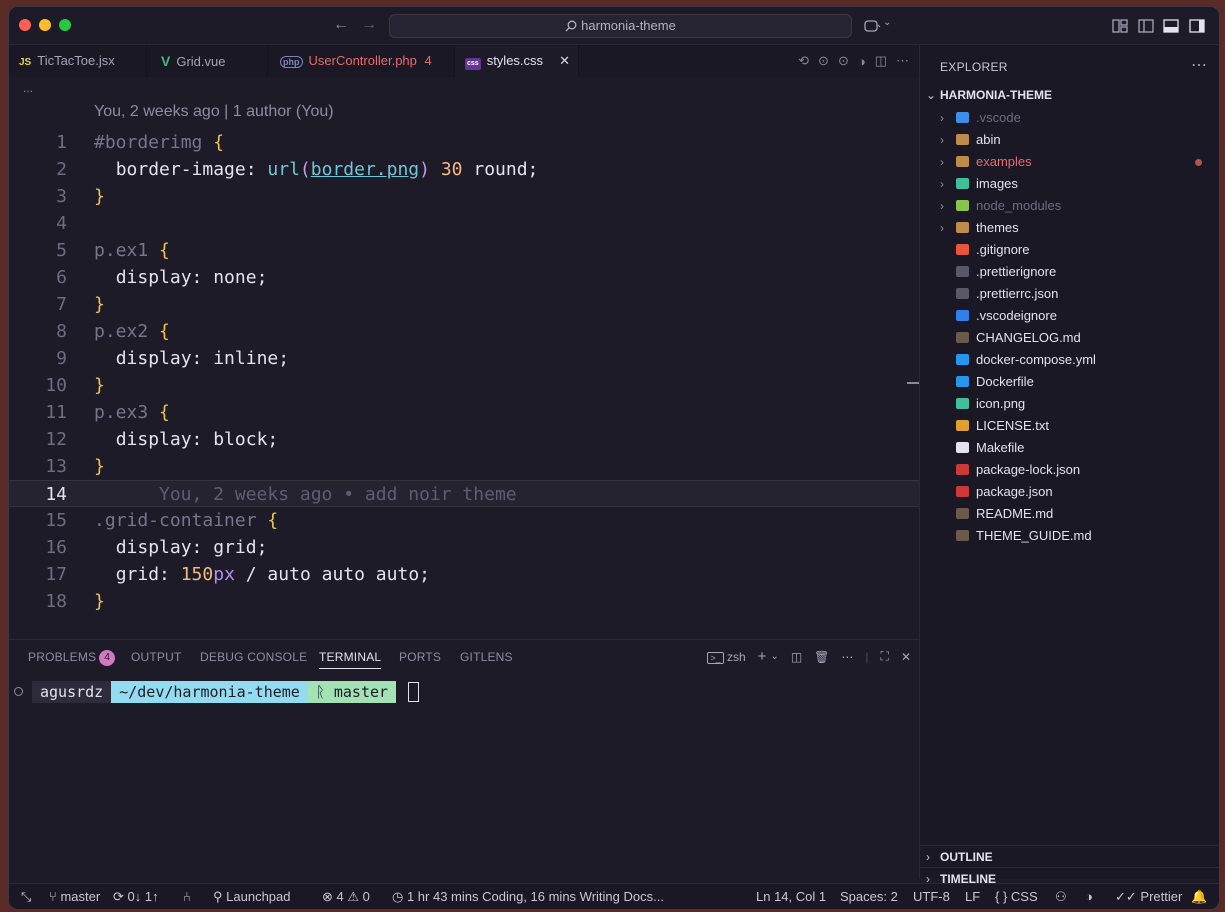 The width and height of the screenshot is (1225, 912). Describe the element at coordinates (972, 896) in the screenshot. I see `end-of-line: LF` at that location.